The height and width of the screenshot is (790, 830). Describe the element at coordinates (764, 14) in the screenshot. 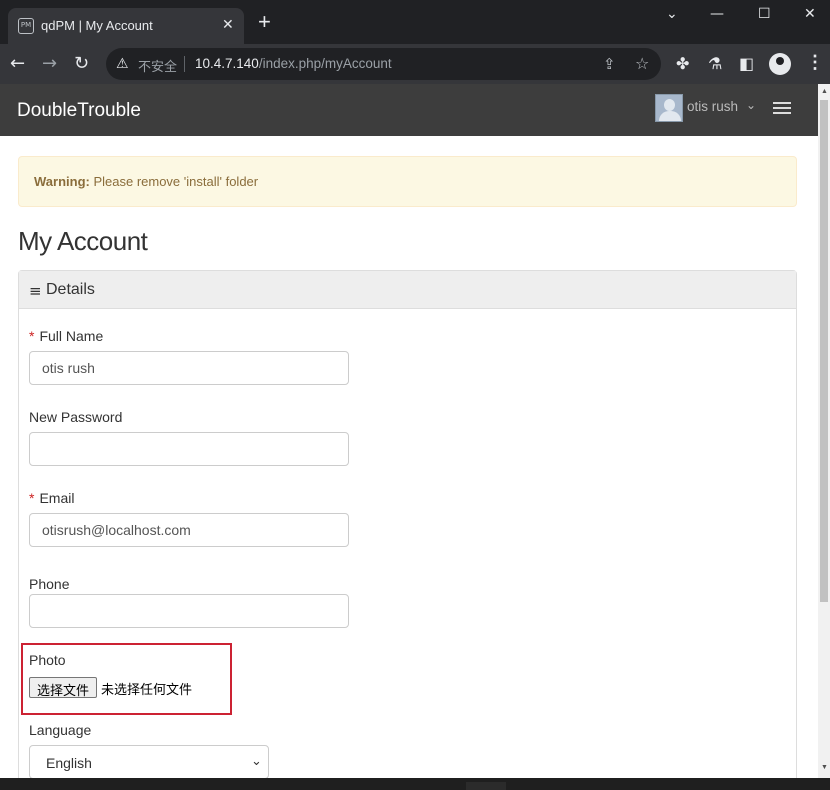

I see `maximize-icon: ☐` at that location.